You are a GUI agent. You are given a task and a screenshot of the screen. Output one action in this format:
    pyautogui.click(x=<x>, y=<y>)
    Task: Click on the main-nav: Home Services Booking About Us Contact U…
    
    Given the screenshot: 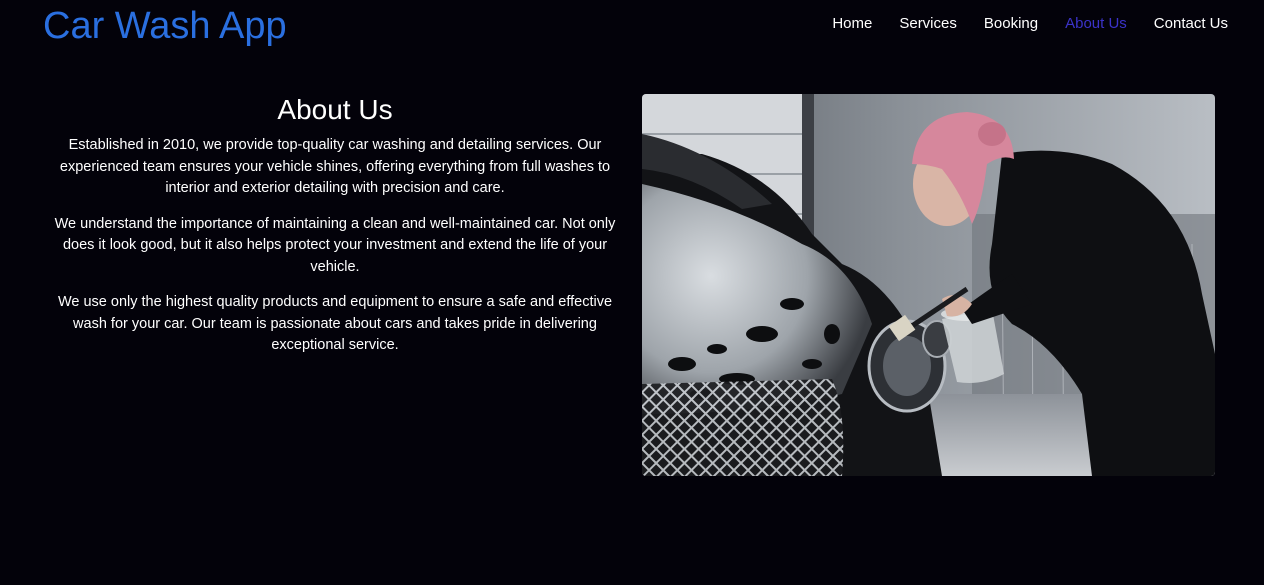 What is the action you would take?
    pyautogui.click(x=1030, y=24)
    